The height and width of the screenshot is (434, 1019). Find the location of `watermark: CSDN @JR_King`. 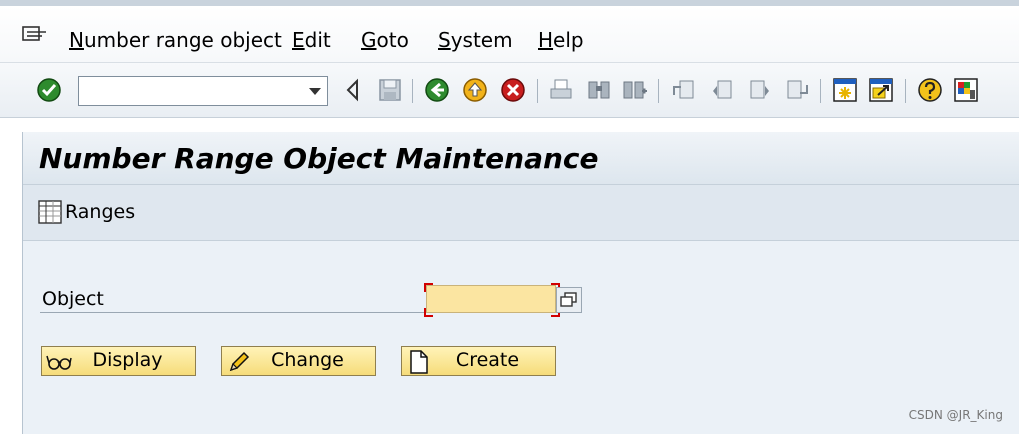

watermark: CSDN @JR_King is located at coordinates (955, 415).